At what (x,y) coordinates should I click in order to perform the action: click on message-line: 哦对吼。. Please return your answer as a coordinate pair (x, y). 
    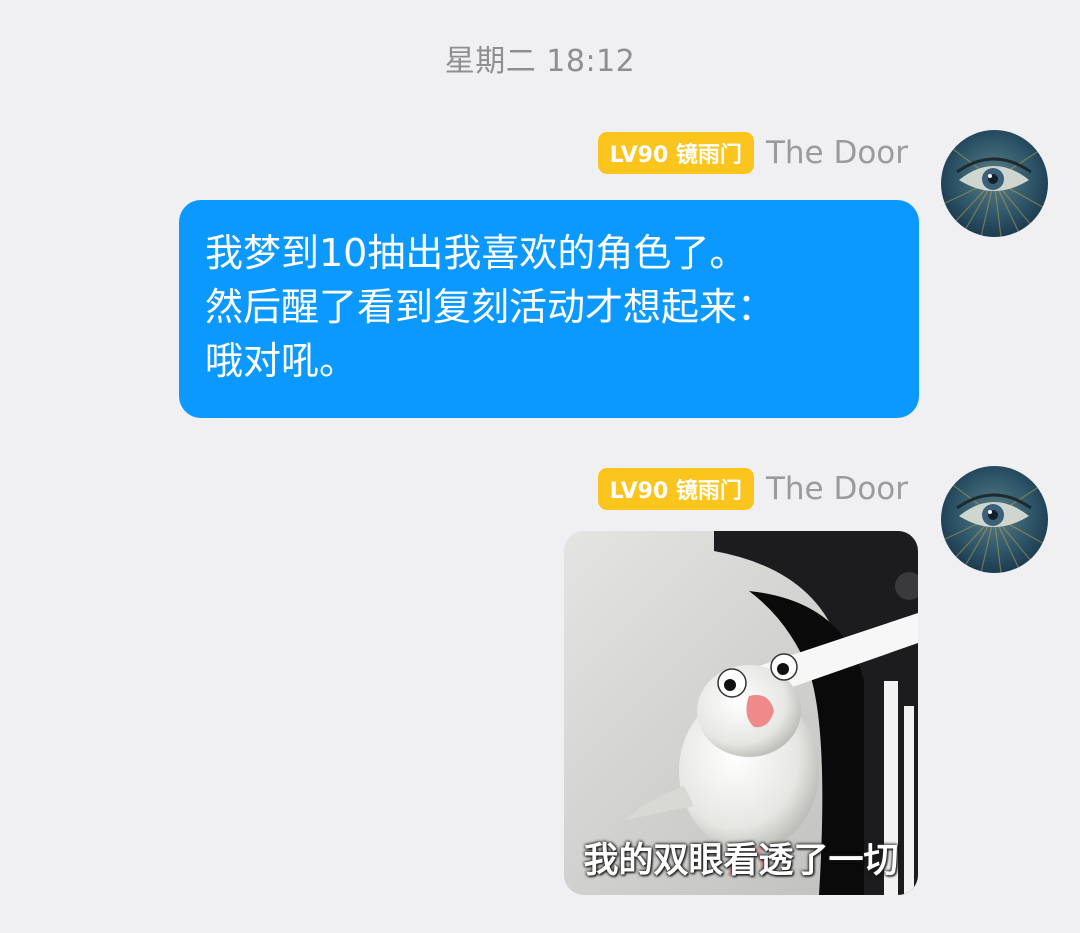
    Looking at the image, I should click on (281, 361).